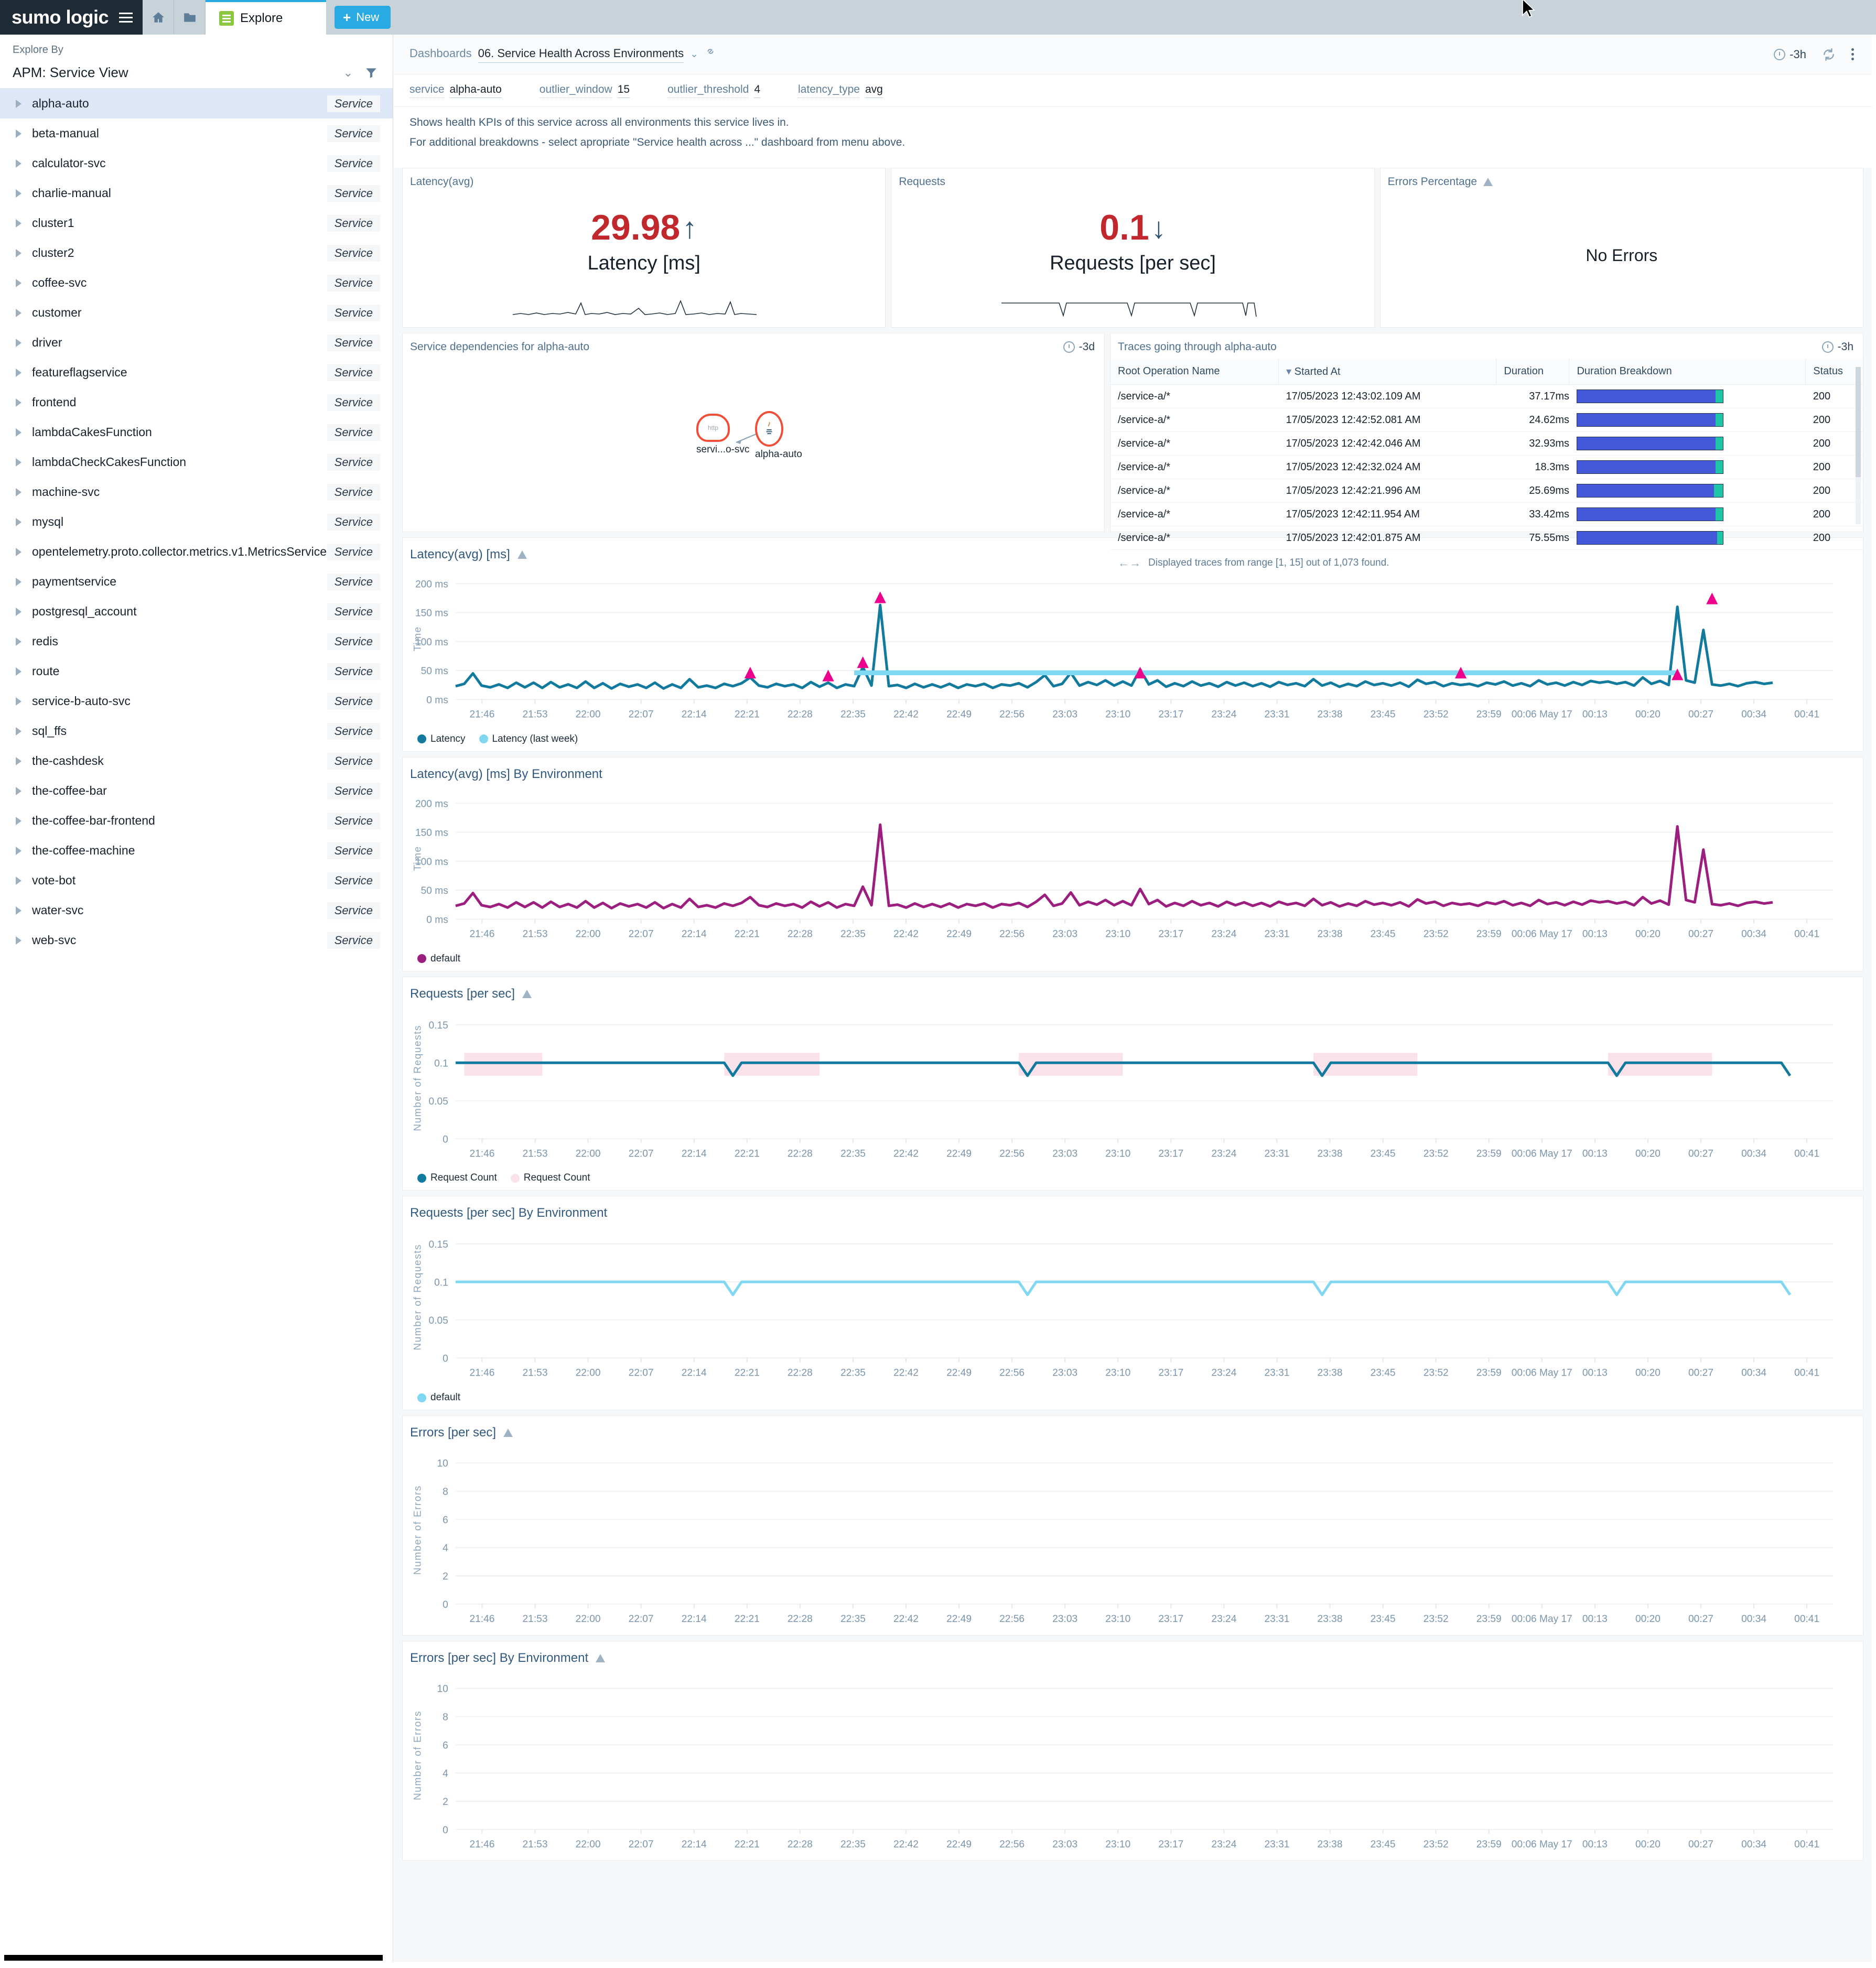 The height and width of the screenshot is (1968, 1876). What do you see at coordinates (266, 17) in the screenshot?
I see `tab-explore: Explore` at bounding box center [266, 17].